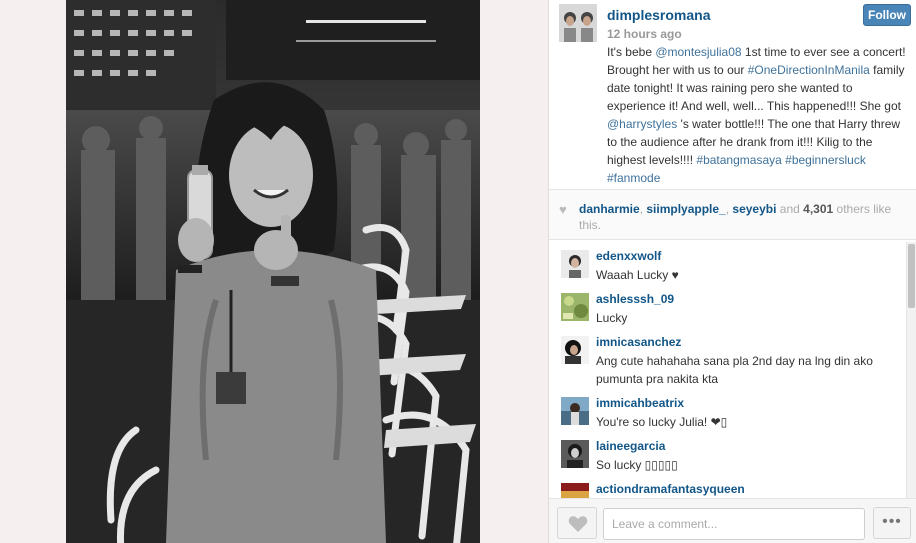 The image size is (916, 543). What do you see at coordinates (911, 276) in the screenshot?
I see `scrollbar-thumb` at bounding box center [911, 276].